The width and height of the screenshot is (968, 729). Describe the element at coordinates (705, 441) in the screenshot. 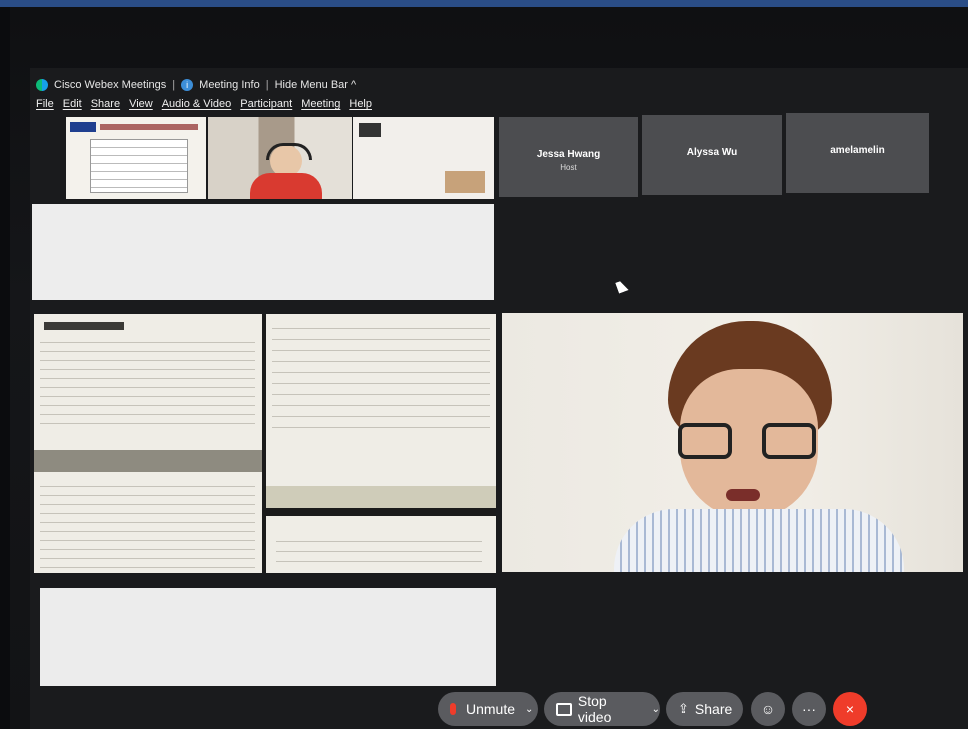

I see `glasses-left` at that location.